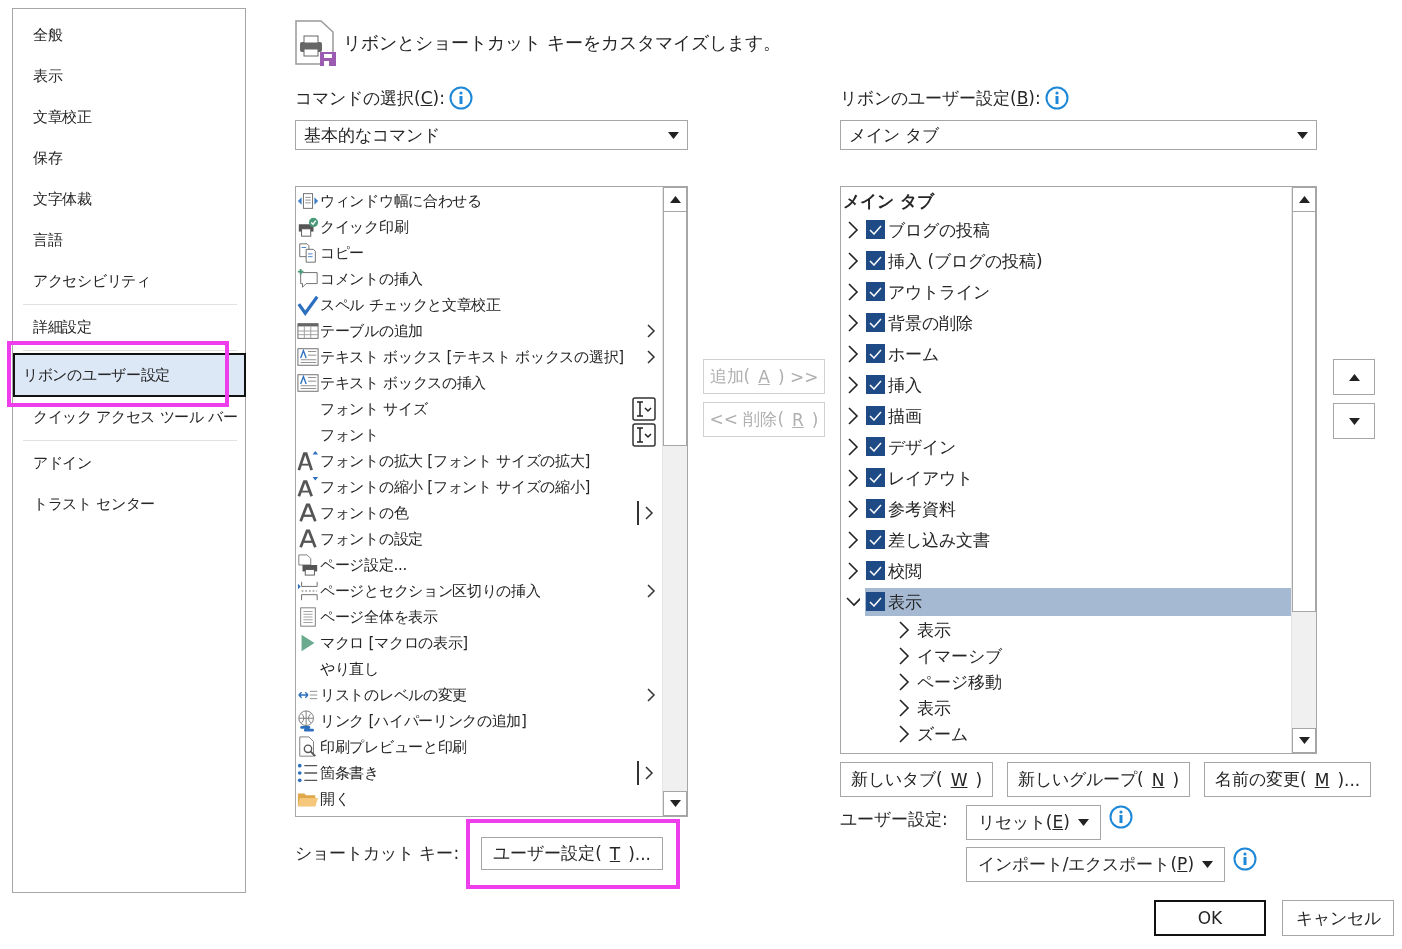 The height and width of the screenshot is (949, 1402). I want to click on tree-item: ブログの投稿, so click(1078, 229).